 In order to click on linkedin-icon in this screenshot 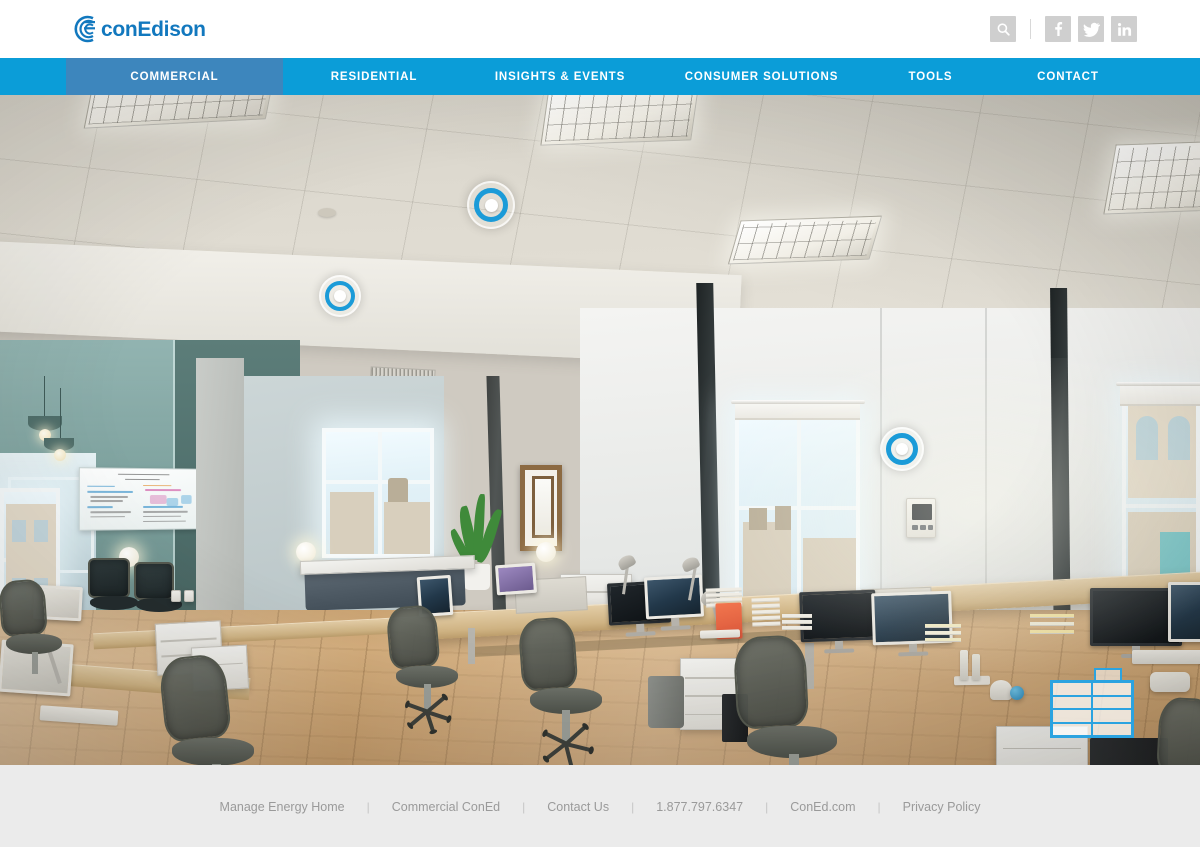, I will do `click(1124, 29)`.